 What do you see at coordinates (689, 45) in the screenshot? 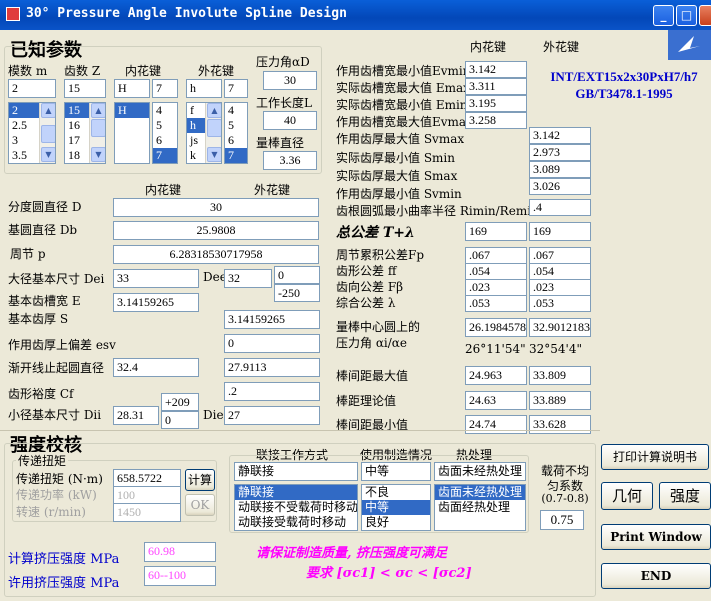
I see `side-logo-icon` at bounding box center [689, 45].